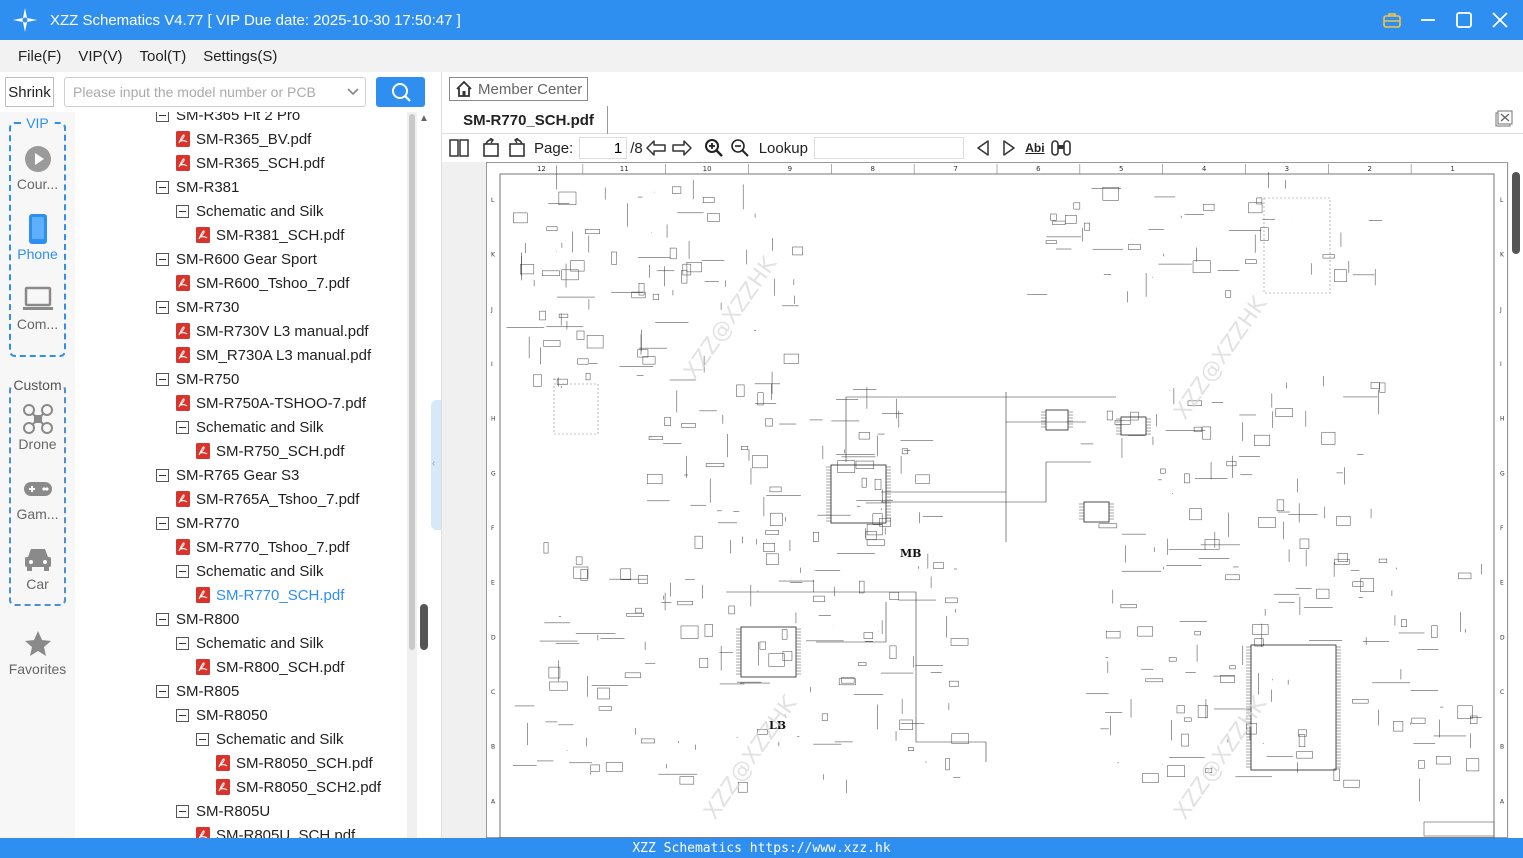 Image resolution: width=1523 pixels, height=858 pixels. I want to click on tree-item-pdf: SM-R770_SCH.pdf, so click(270, 595).